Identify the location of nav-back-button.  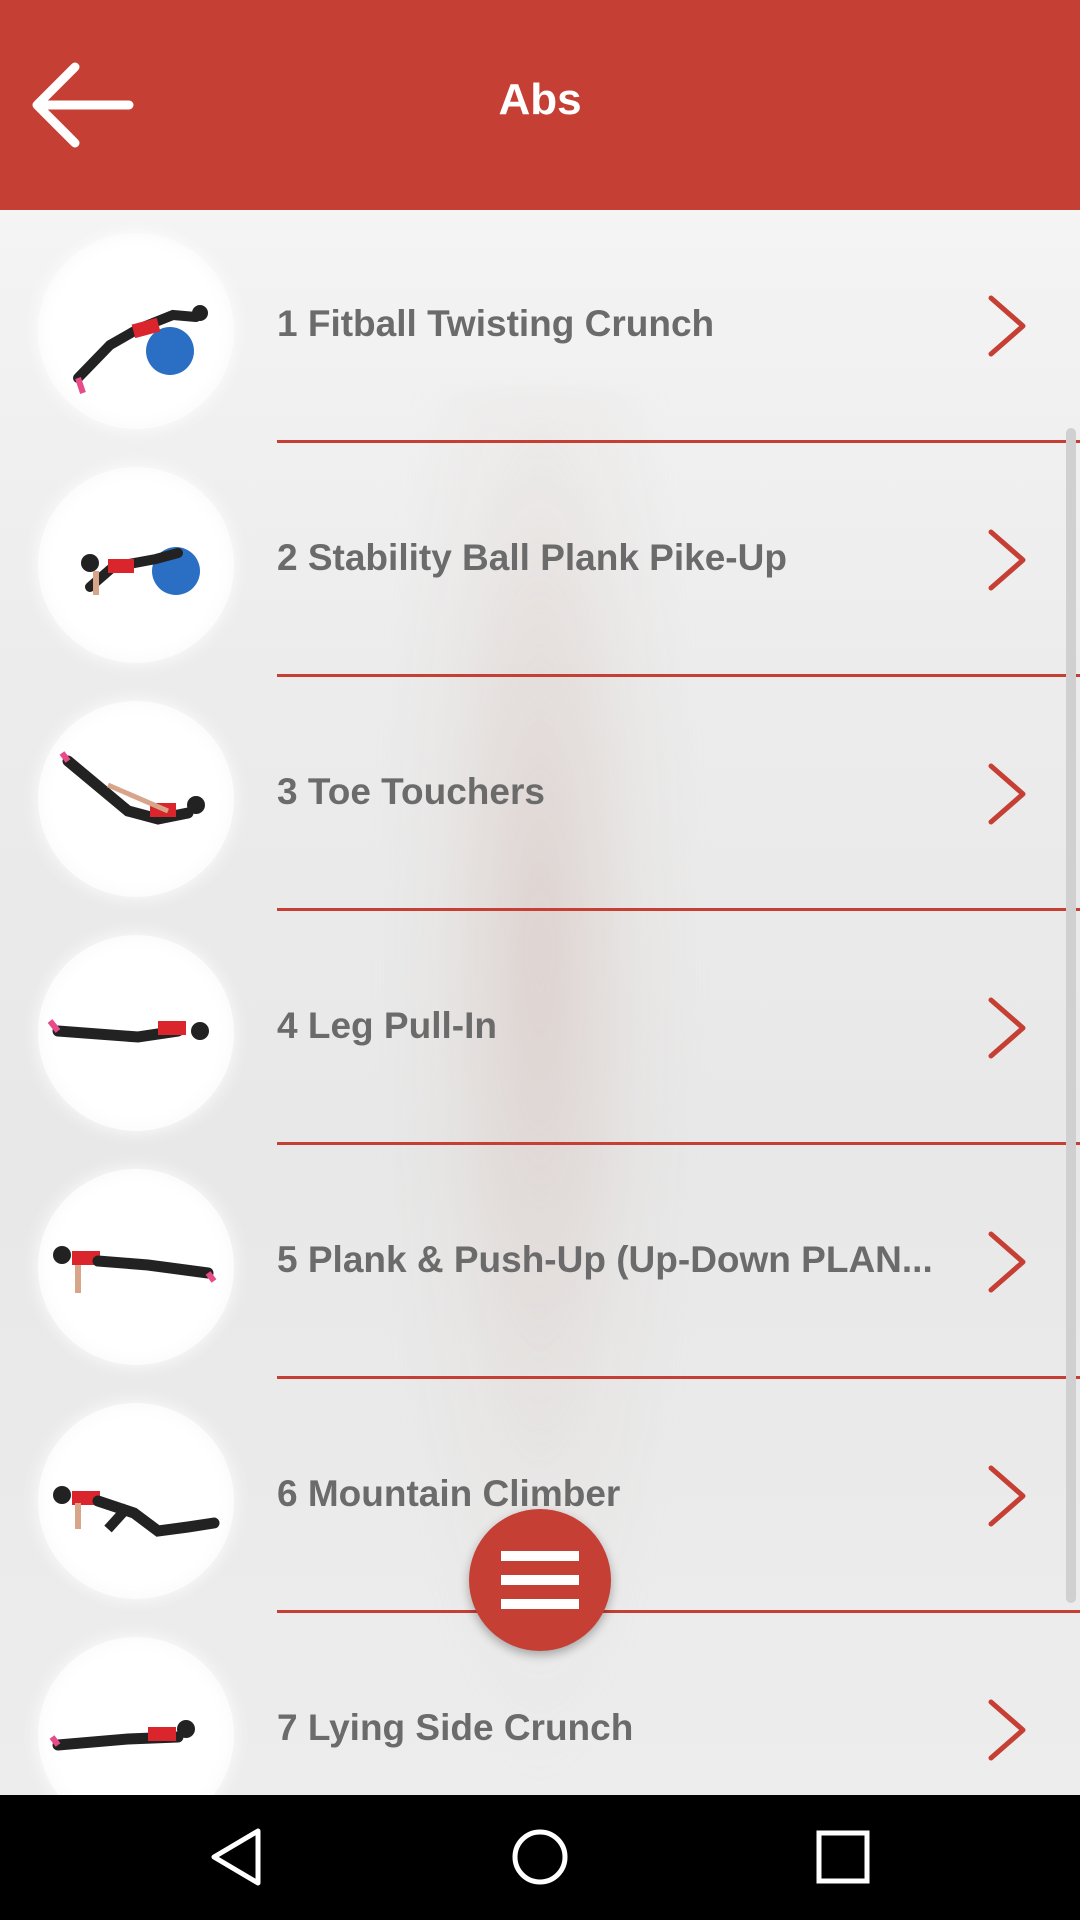
(236, 1857).